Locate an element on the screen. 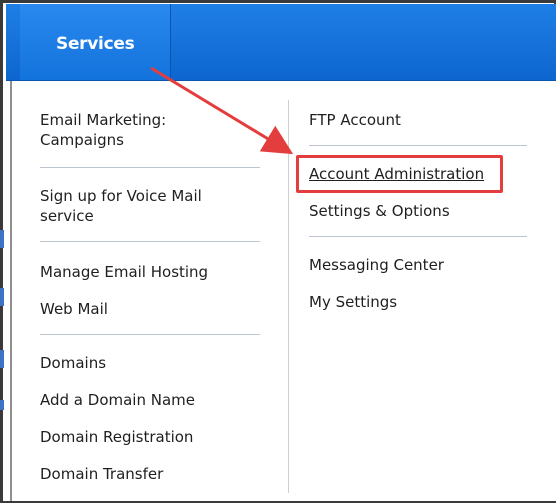 The height and width of the screenshot is (503, 556). menu-item-domain-registration: Domain Registration is located at coordinates (116, 437).